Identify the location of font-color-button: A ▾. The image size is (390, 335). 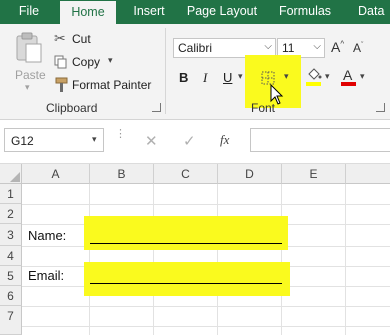
(354, 78).